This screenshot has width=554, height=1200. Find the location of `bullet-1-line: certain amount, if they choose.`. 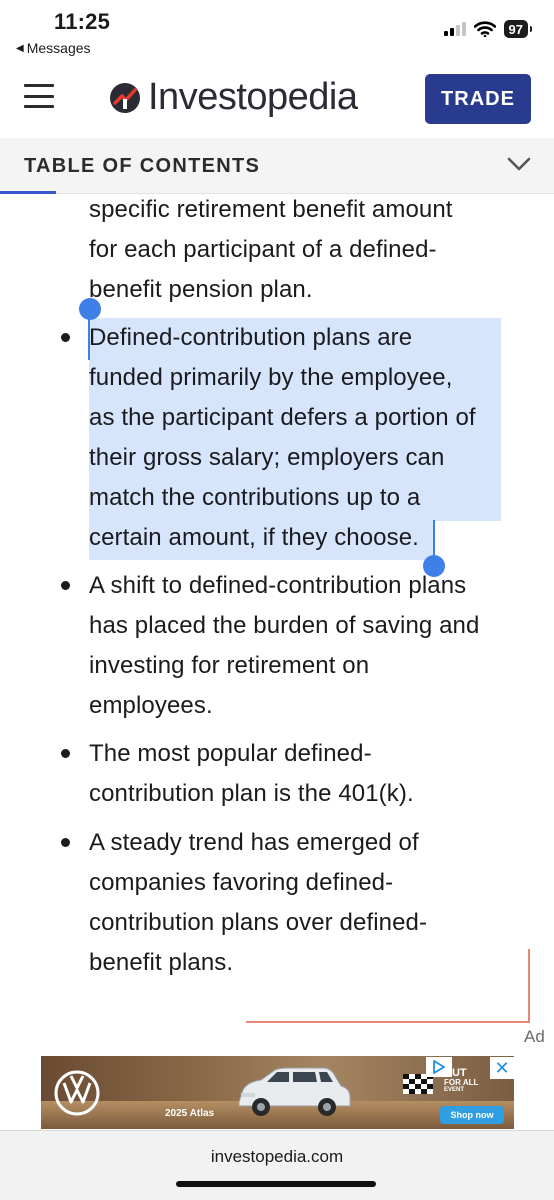

bullet-1-line: certain amount, if they choose. is located at coordinates (254, 538).